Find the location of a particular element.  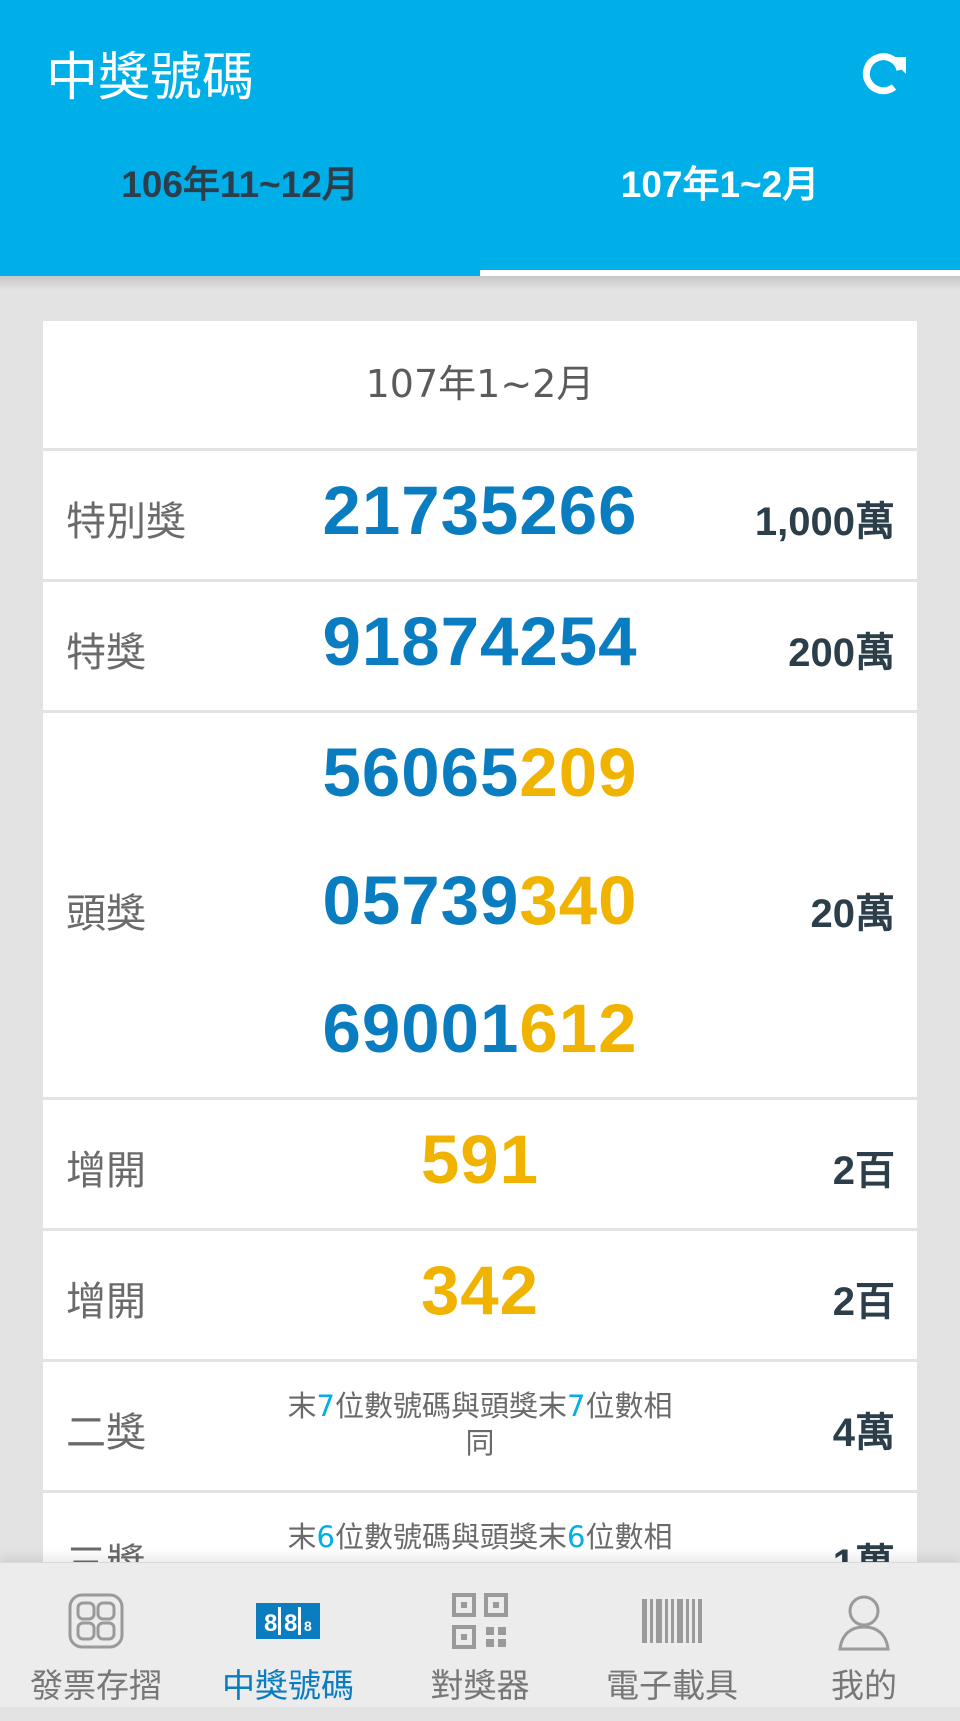

prize-amount: 200萬 is located at coordinates (841, 653).